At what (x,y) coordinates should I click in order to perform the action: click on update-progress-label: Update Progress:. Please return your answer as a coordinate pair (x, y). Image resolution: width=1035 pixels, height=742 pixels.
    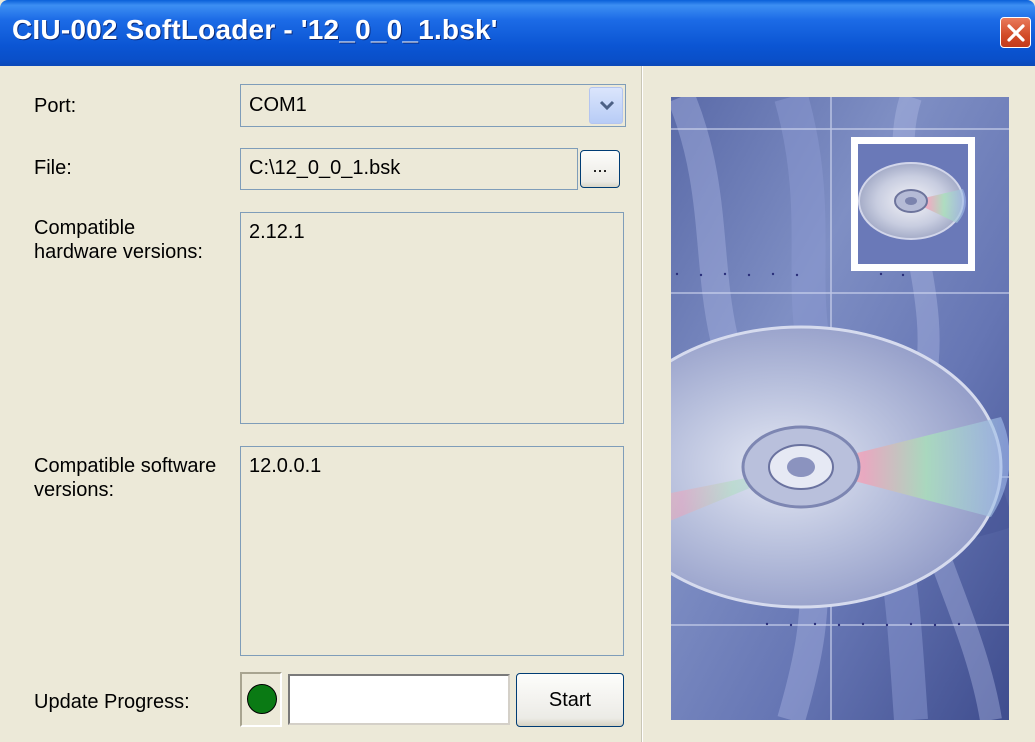
    Looking at the image, I should click on (112, 702).